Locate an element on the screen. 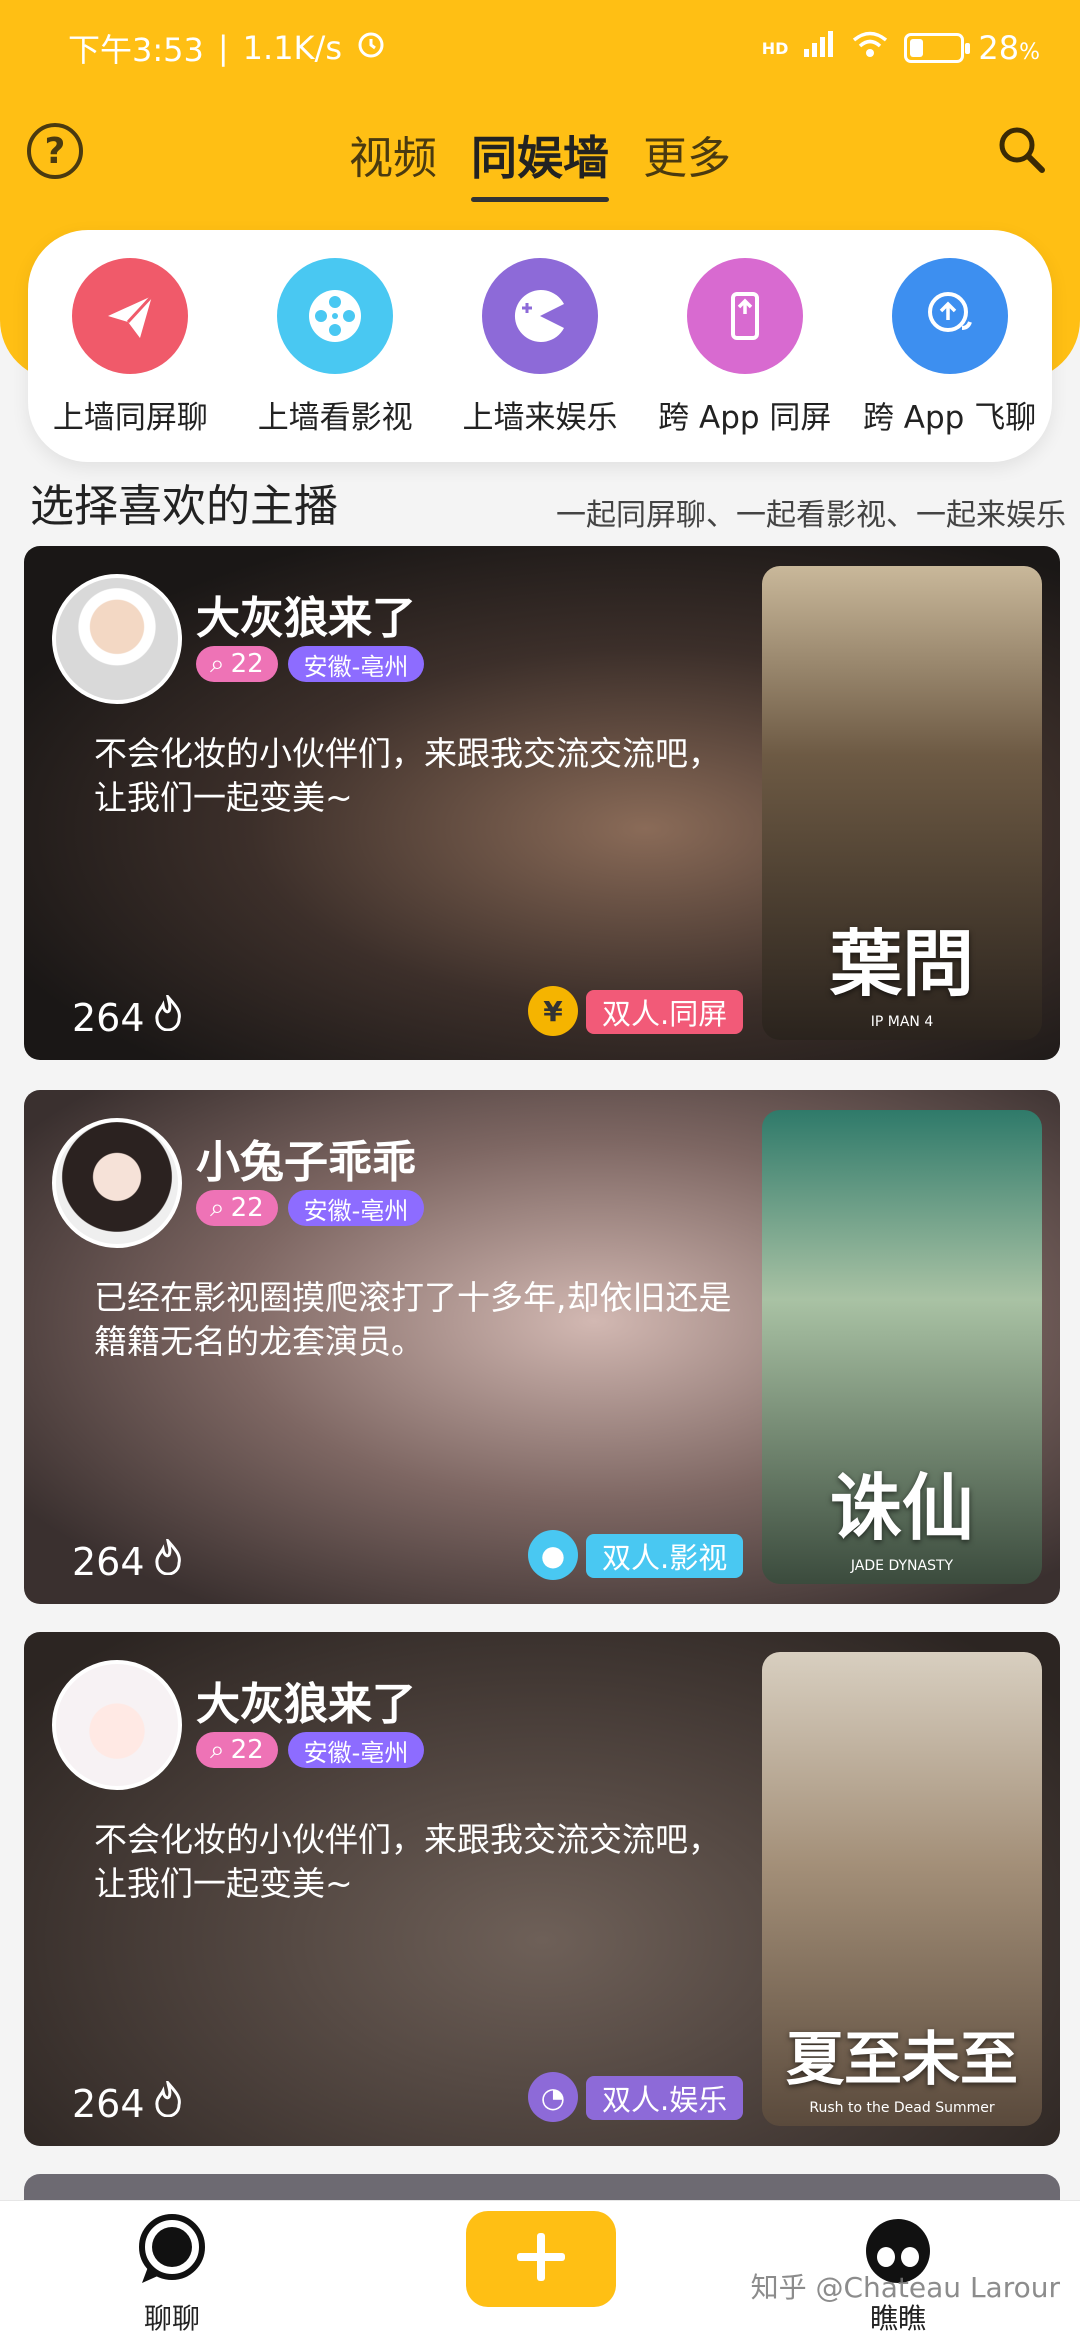  plus-icon is located at coordinates (541, 2259).